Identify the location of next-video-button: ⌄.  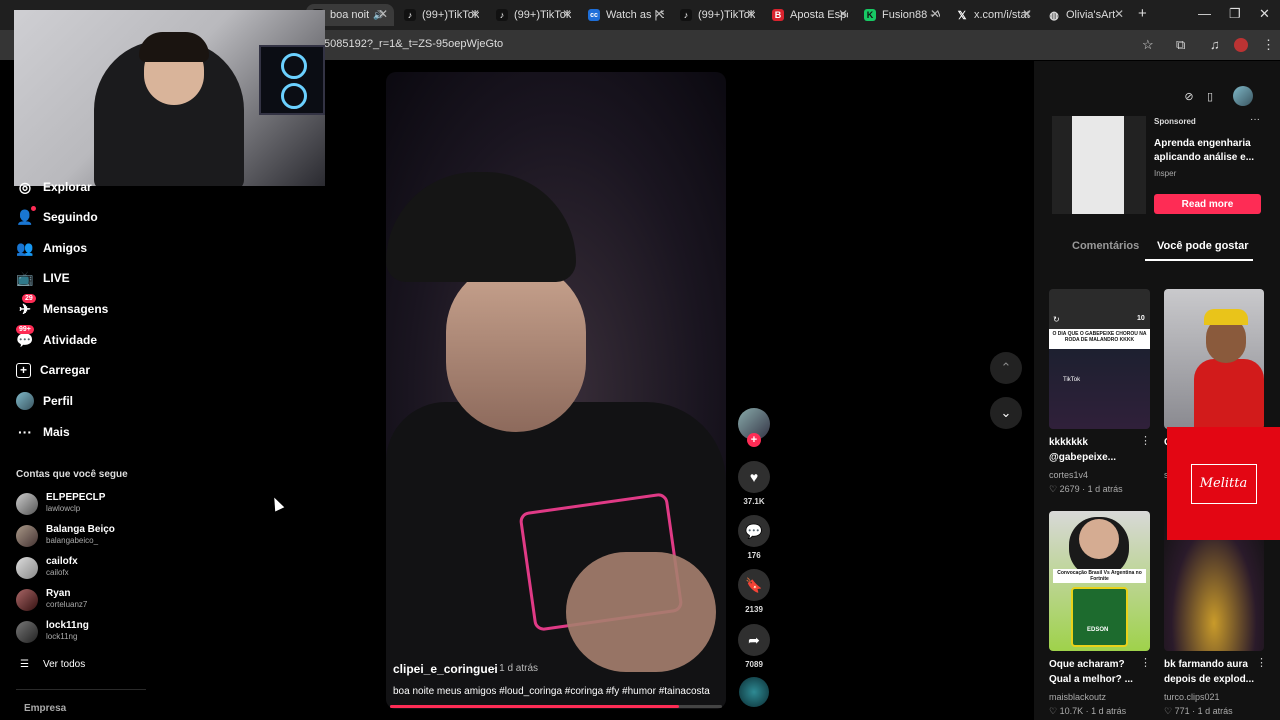
(1006, 413).